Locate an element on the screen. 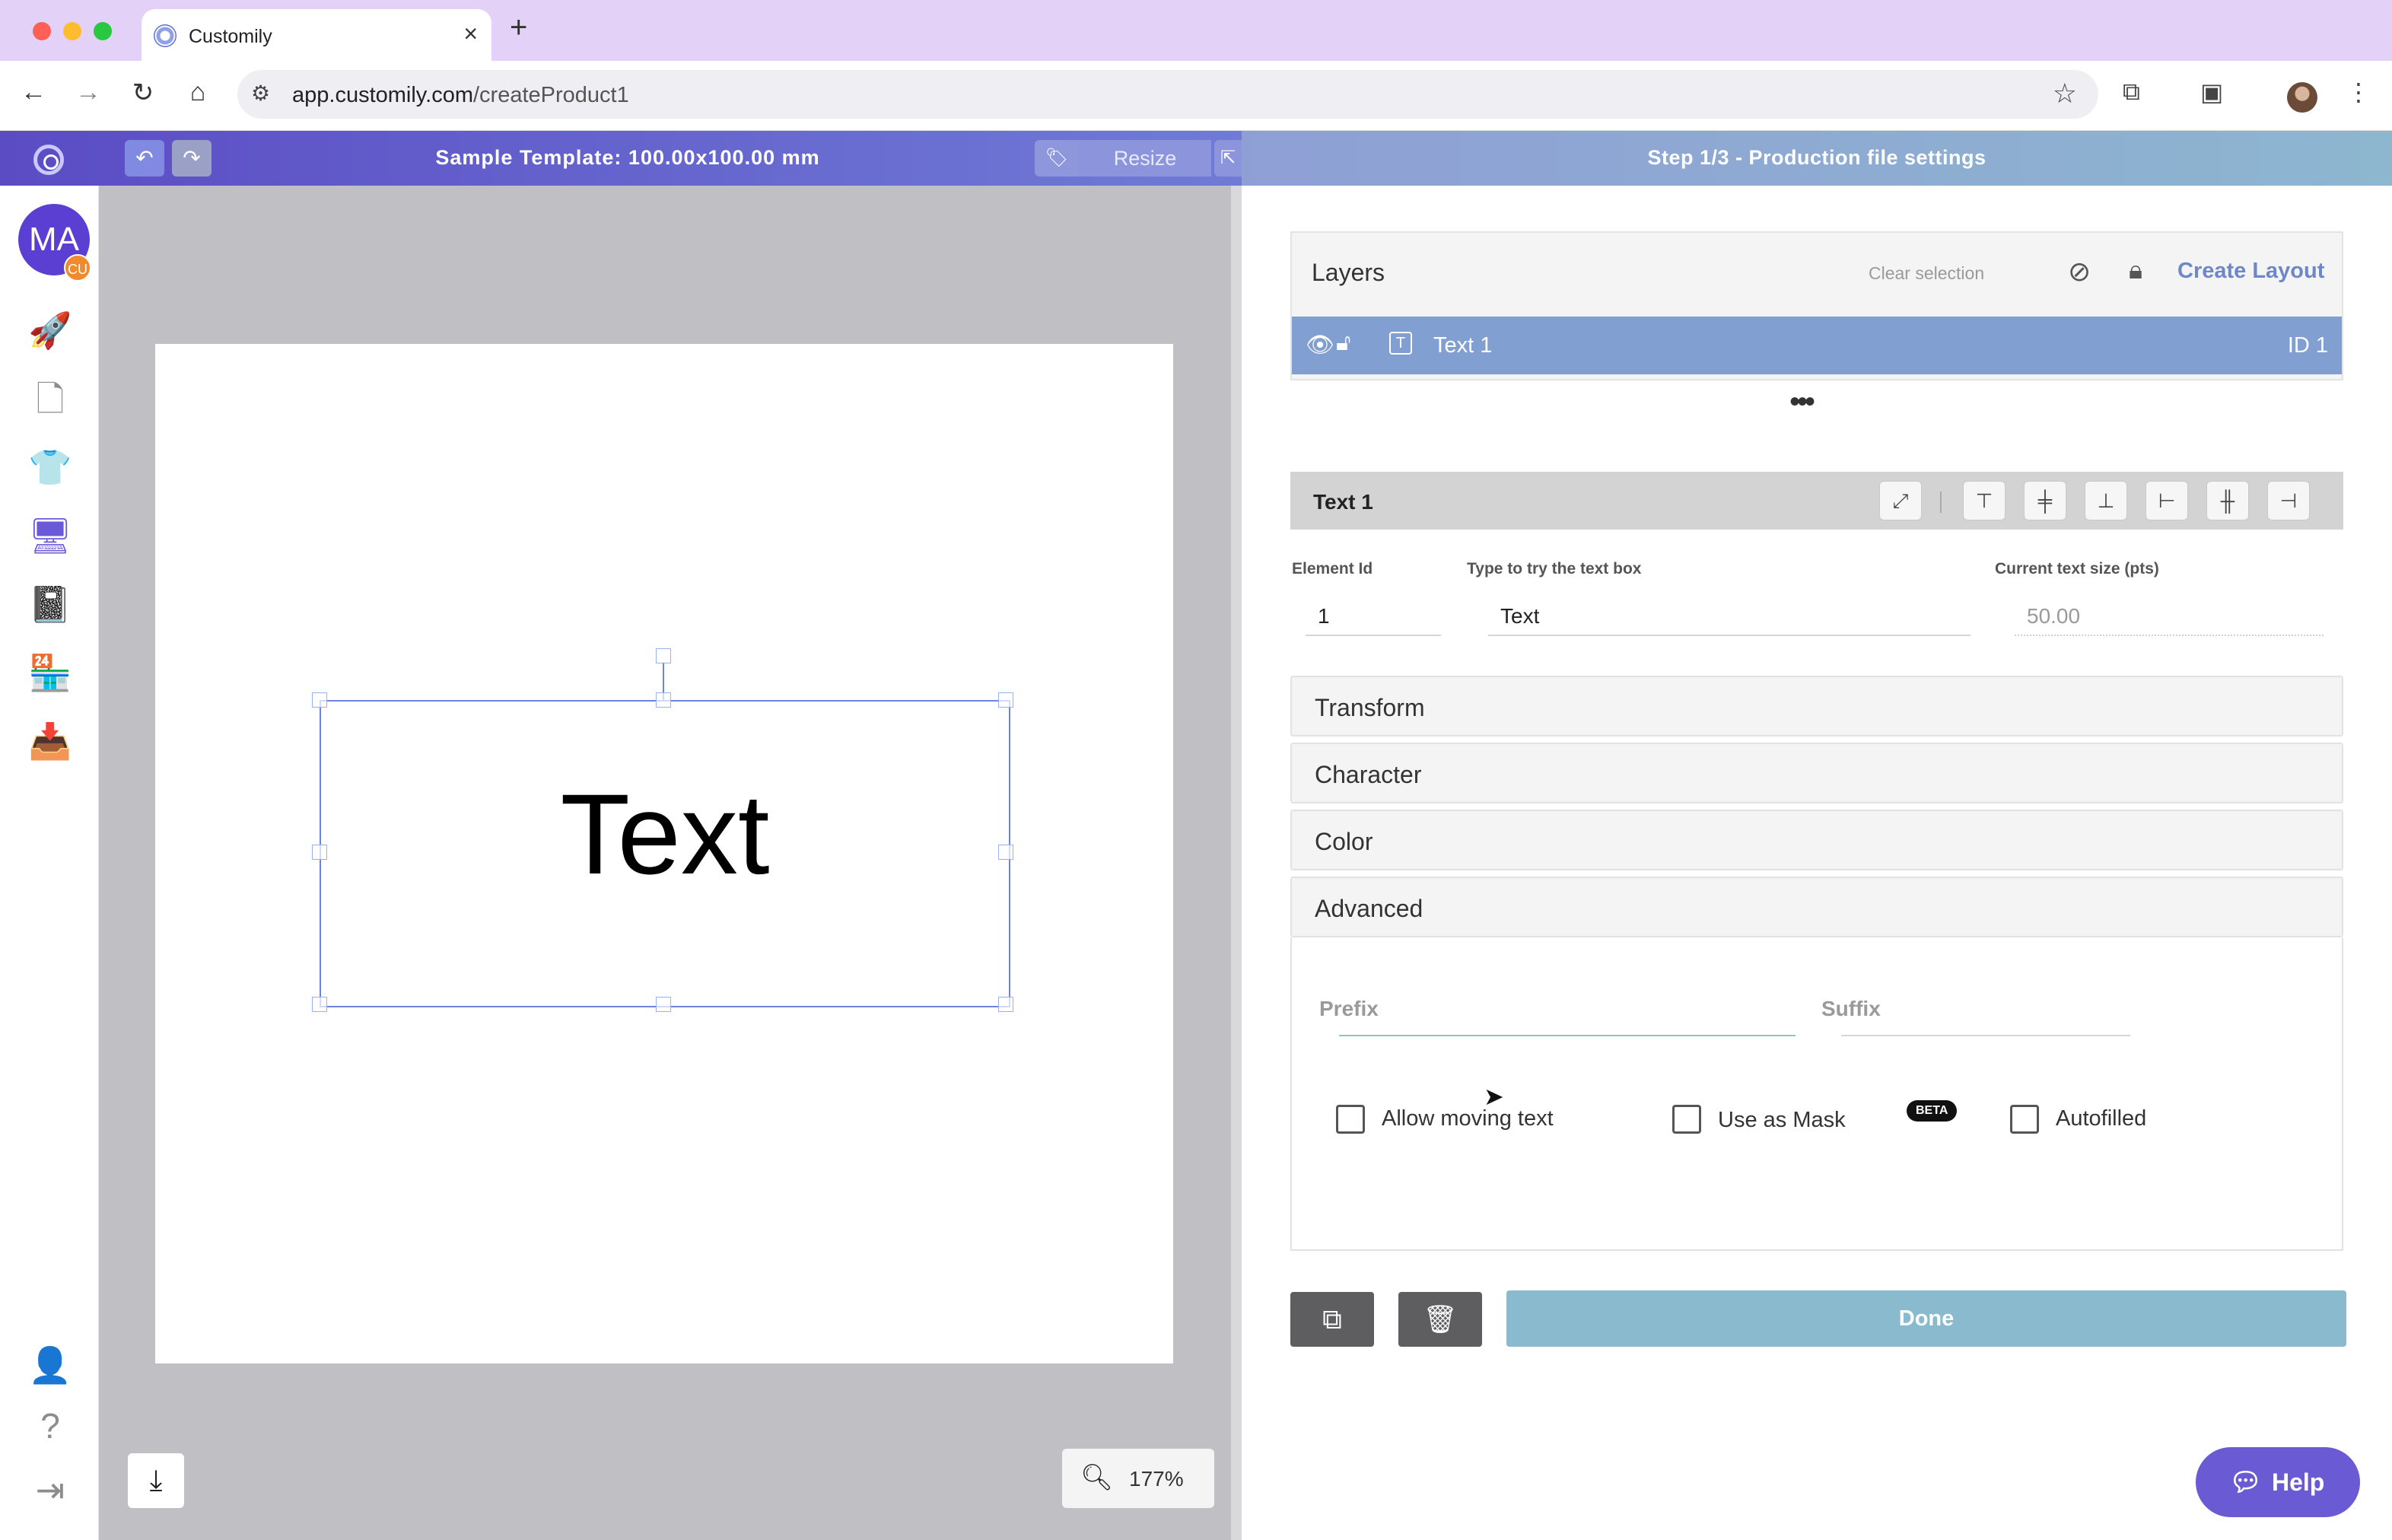  user-settings-icon: 👤 is located at coordinates (50, 1365).